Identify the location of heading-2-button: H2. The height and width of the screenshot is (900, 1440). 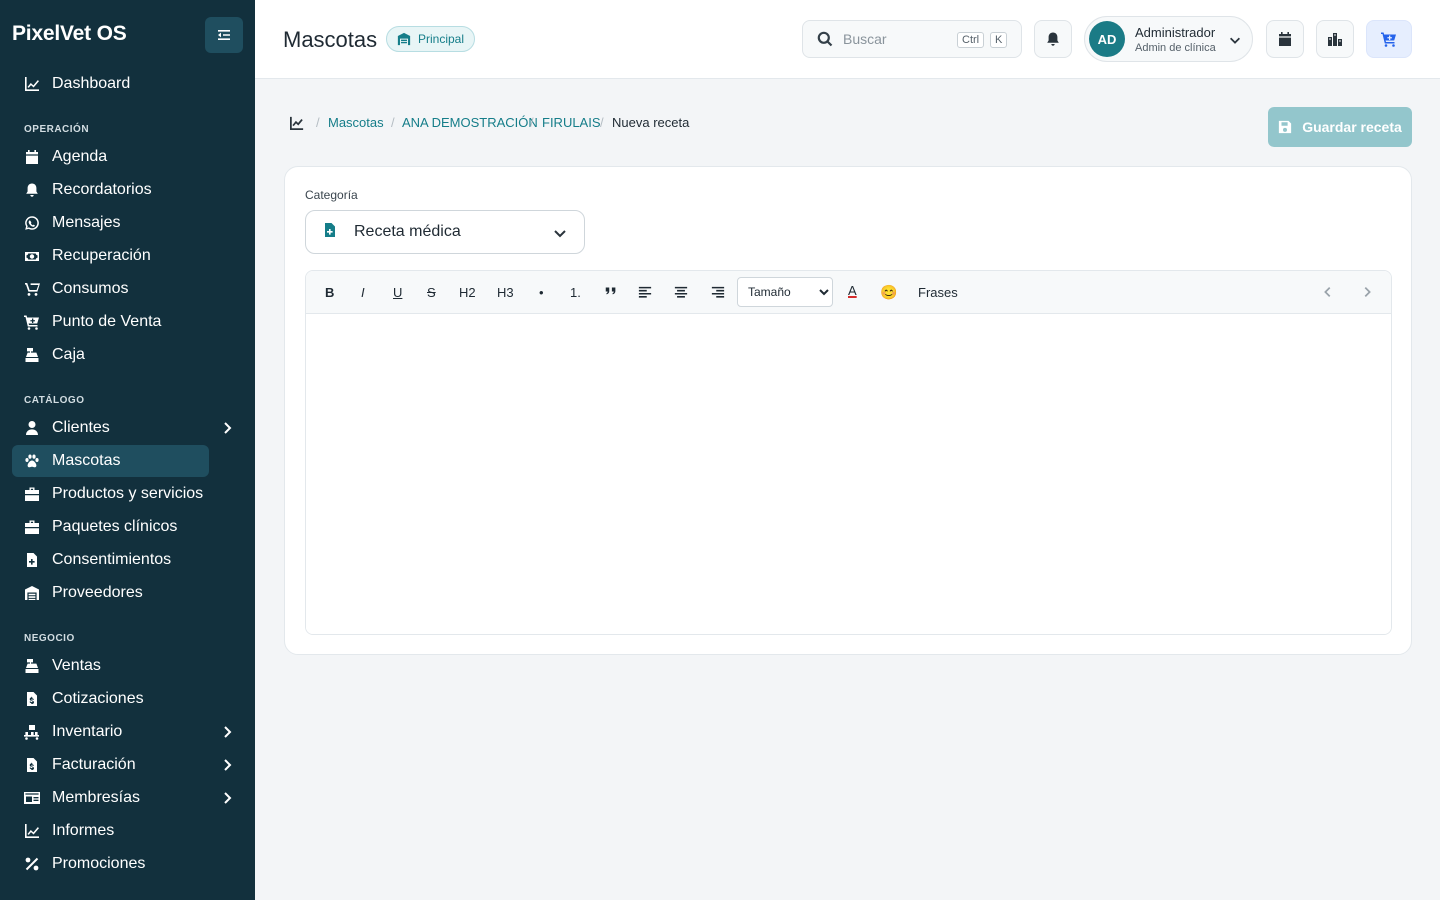
(467, 292).